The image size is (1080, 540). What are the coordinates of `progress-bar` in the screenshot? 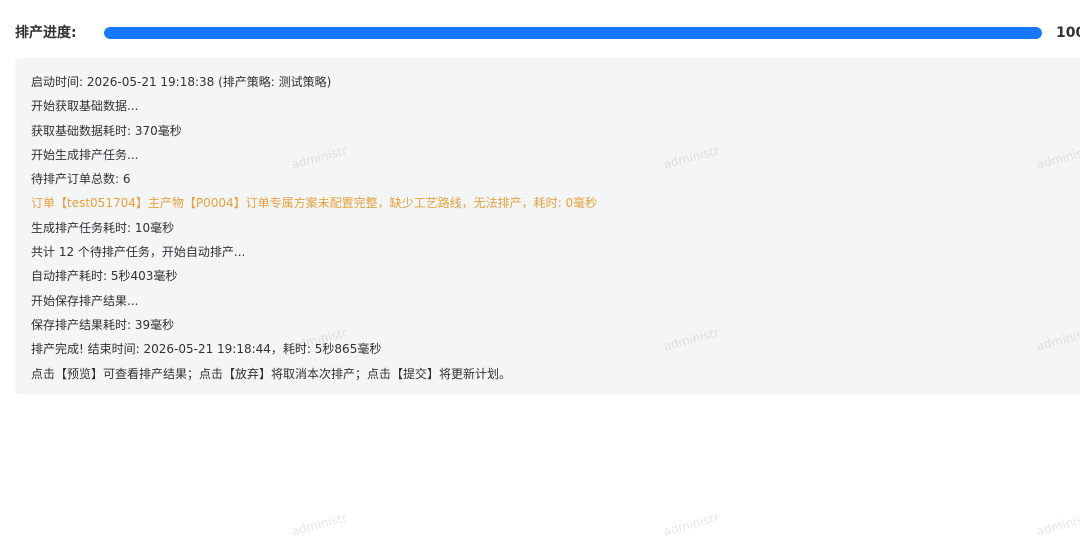 It's located at (573, 33).